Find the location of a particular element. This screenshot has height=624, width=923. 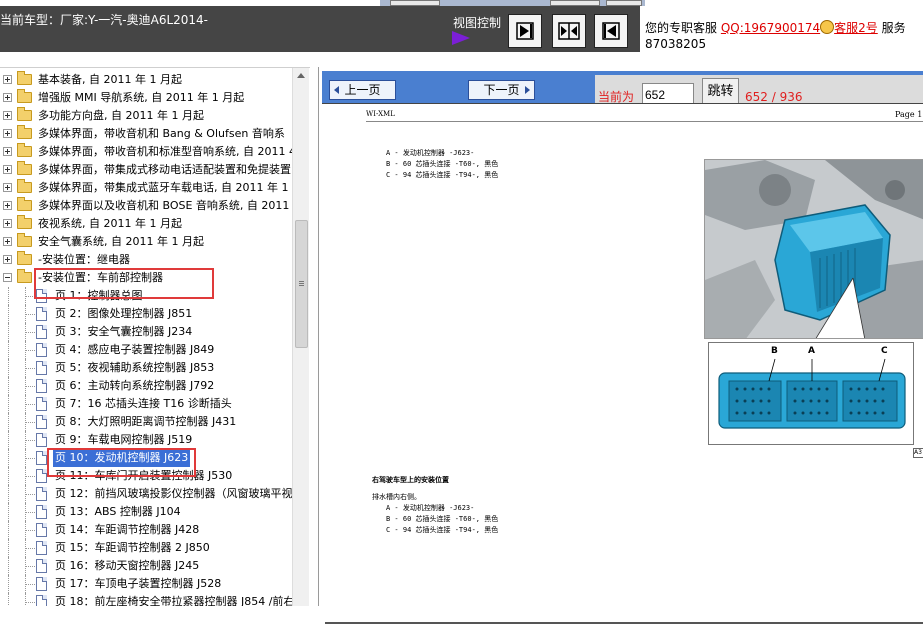

tree-folder-item: 夜视系统, 自 2011 年 1 月起 is located at coordinates (146, 224).